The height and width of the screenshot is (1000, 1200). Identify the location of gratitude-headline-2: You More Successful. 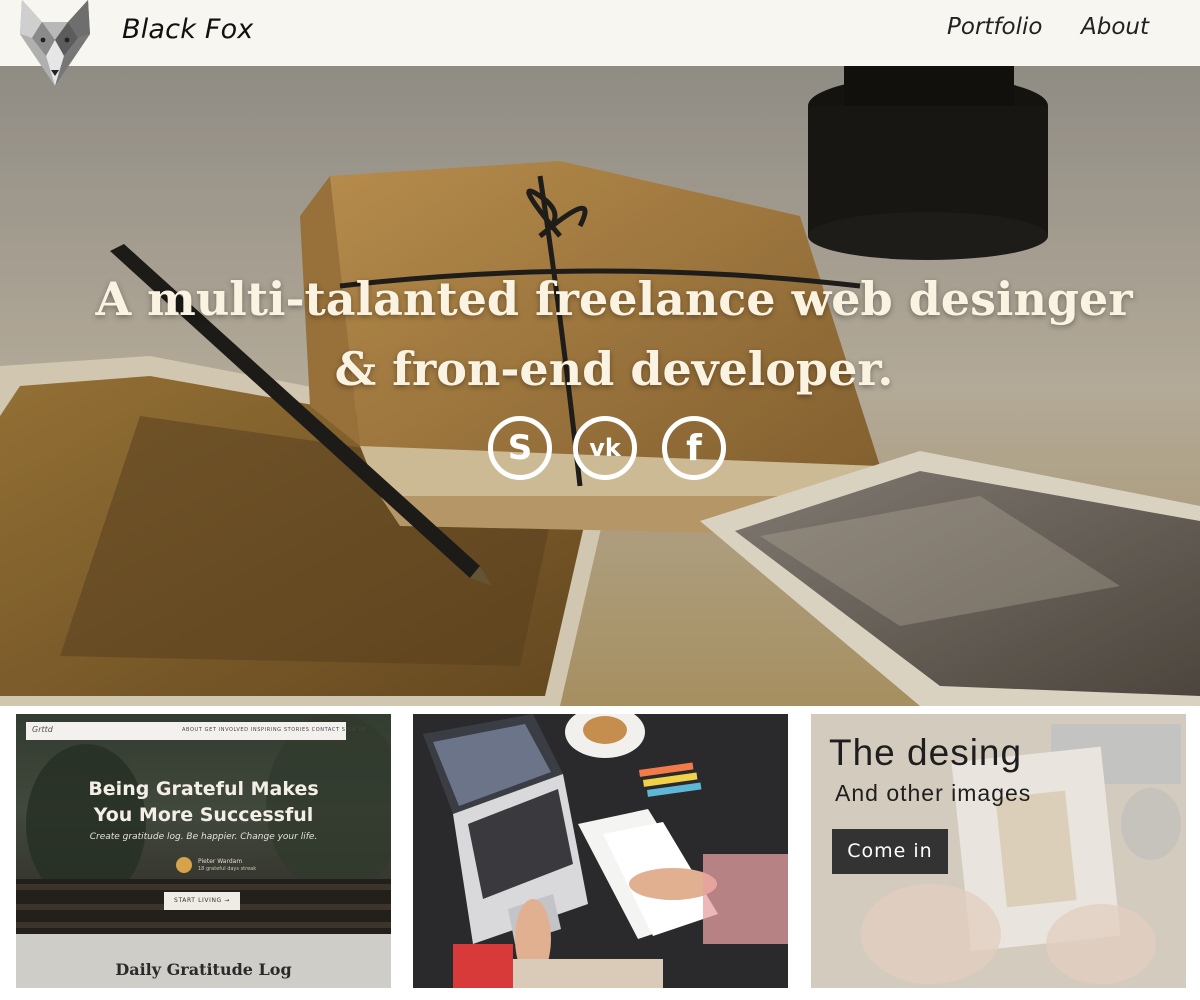
(203, 815).